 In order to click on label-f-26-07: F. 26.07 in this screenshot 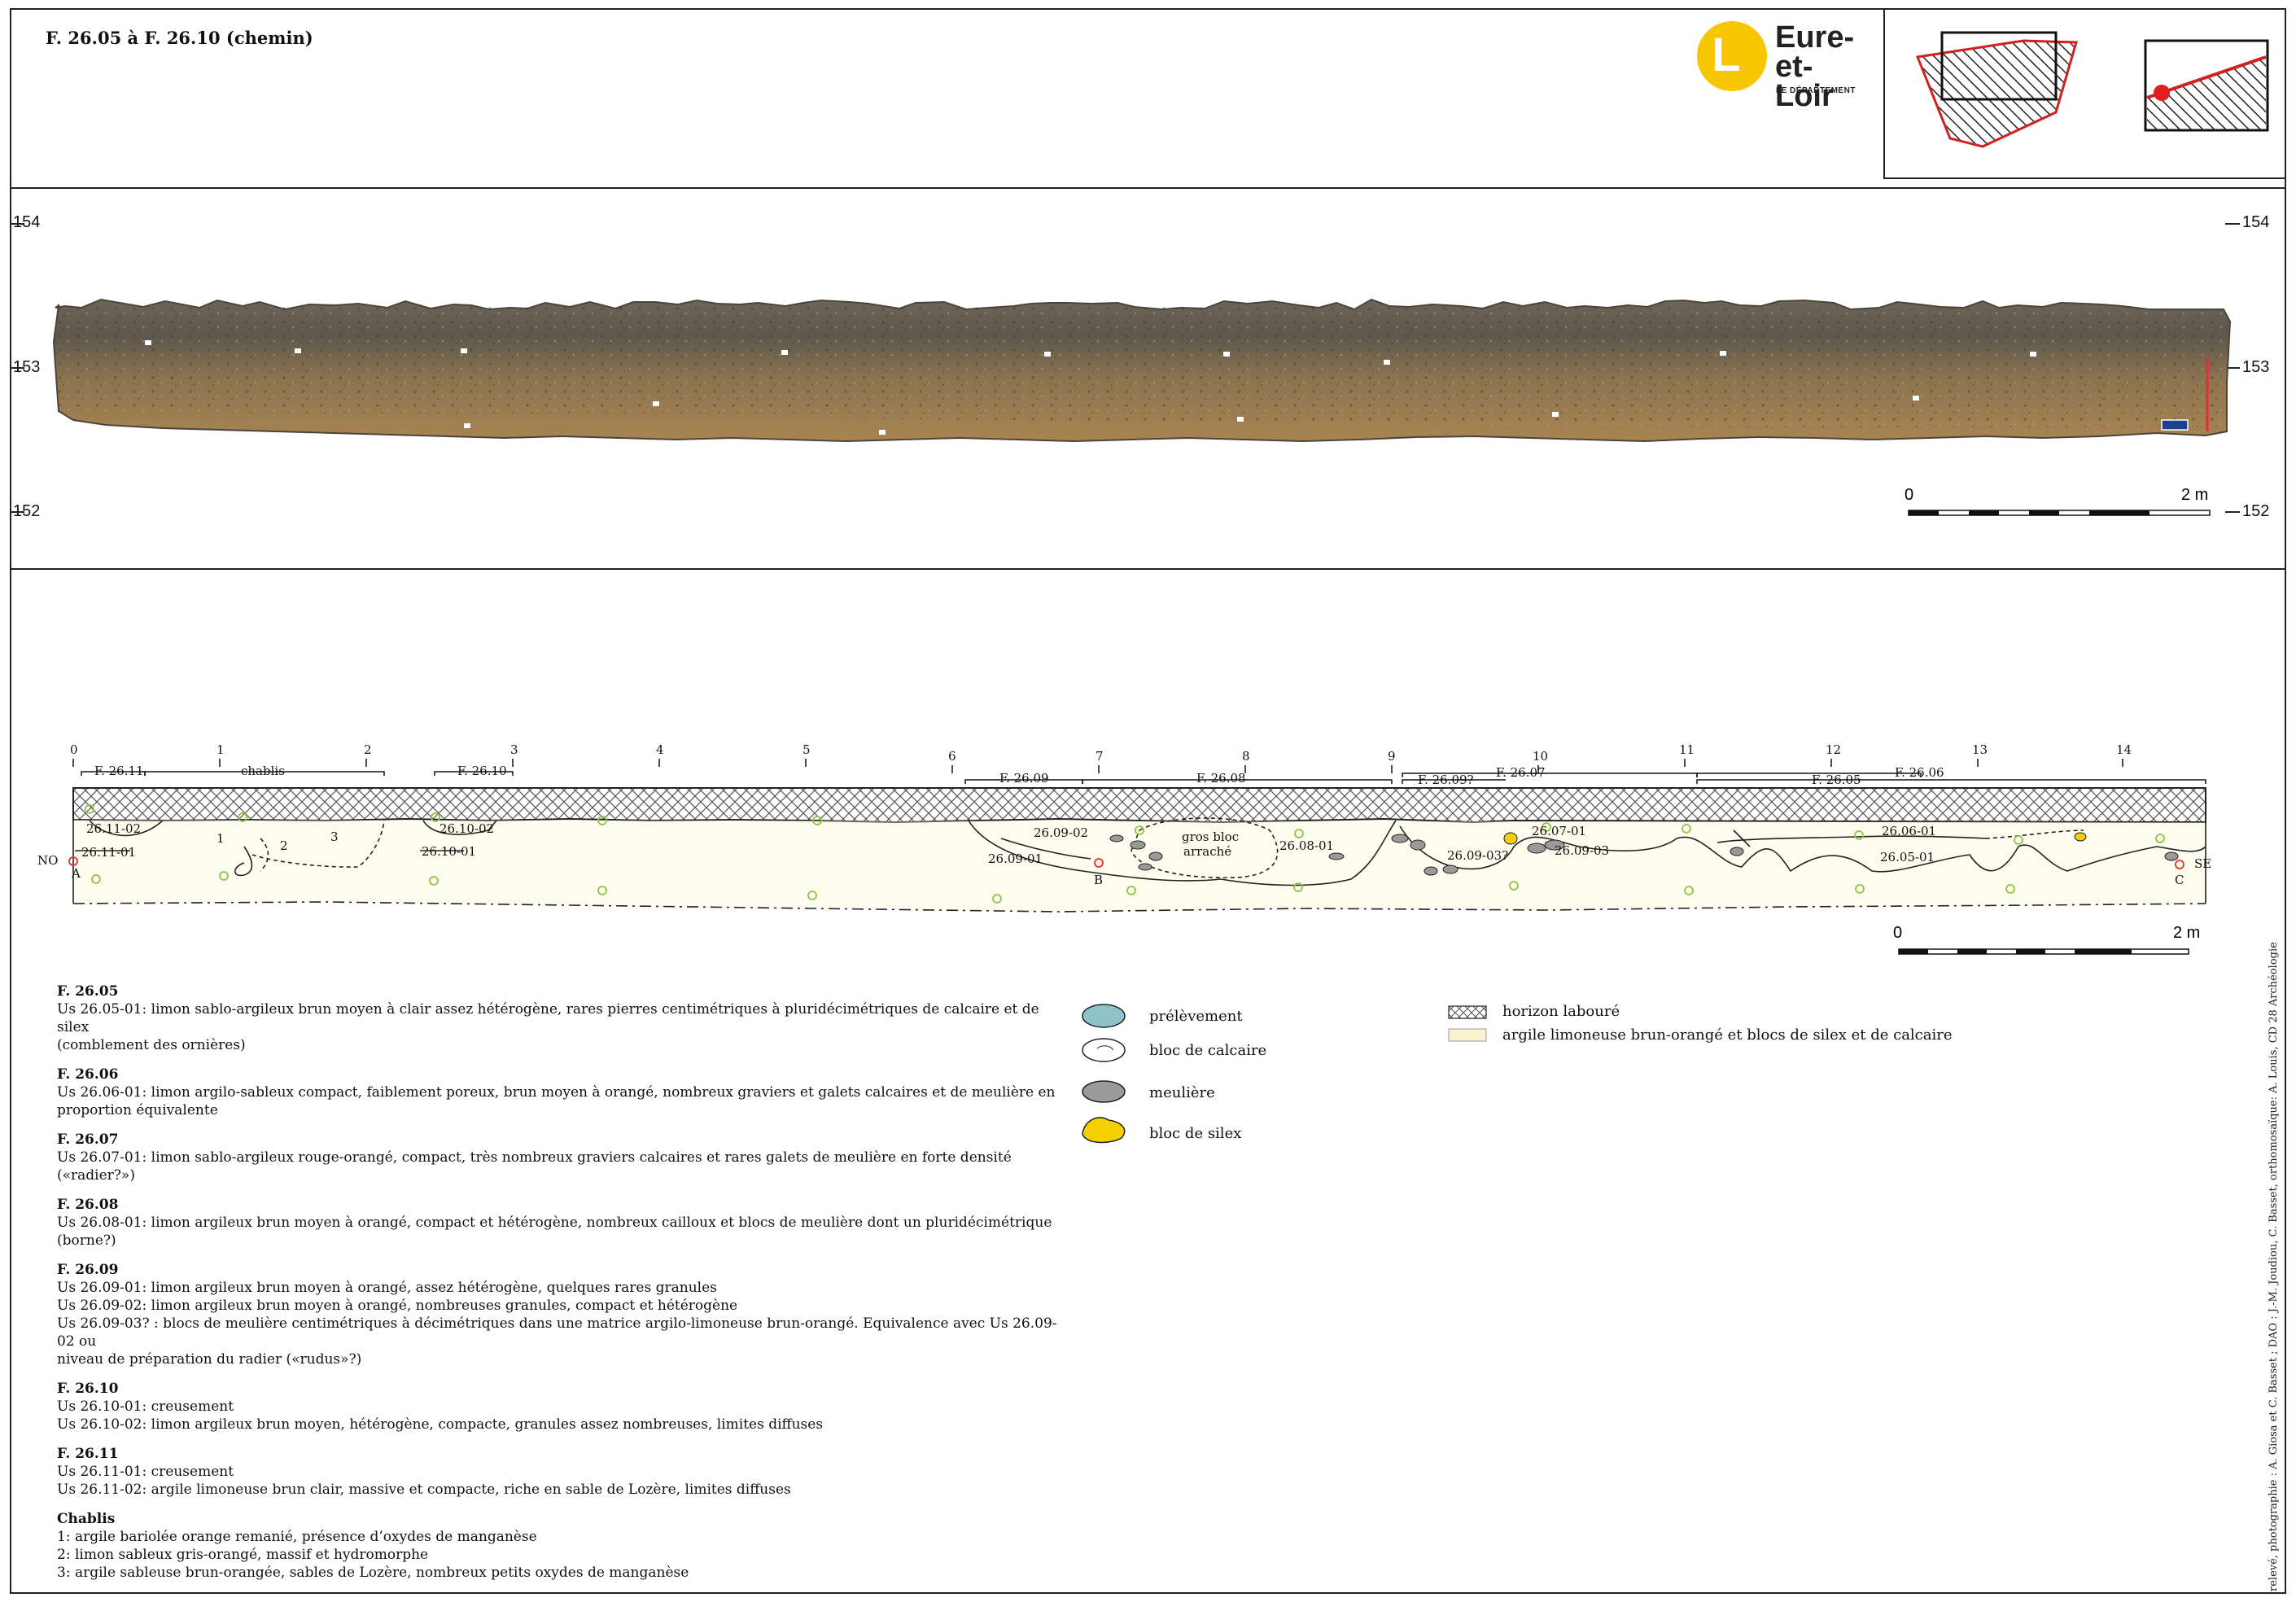, I will do `click(1521, 772)`.